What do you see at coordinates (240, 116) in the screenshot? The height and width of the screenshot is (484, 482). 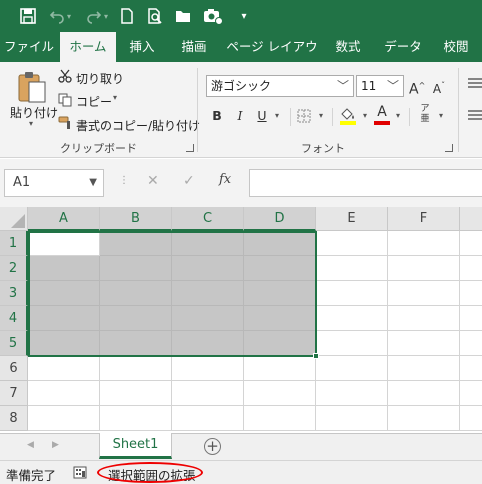 I see `italic-button: I` at bounding box center [240, 116].